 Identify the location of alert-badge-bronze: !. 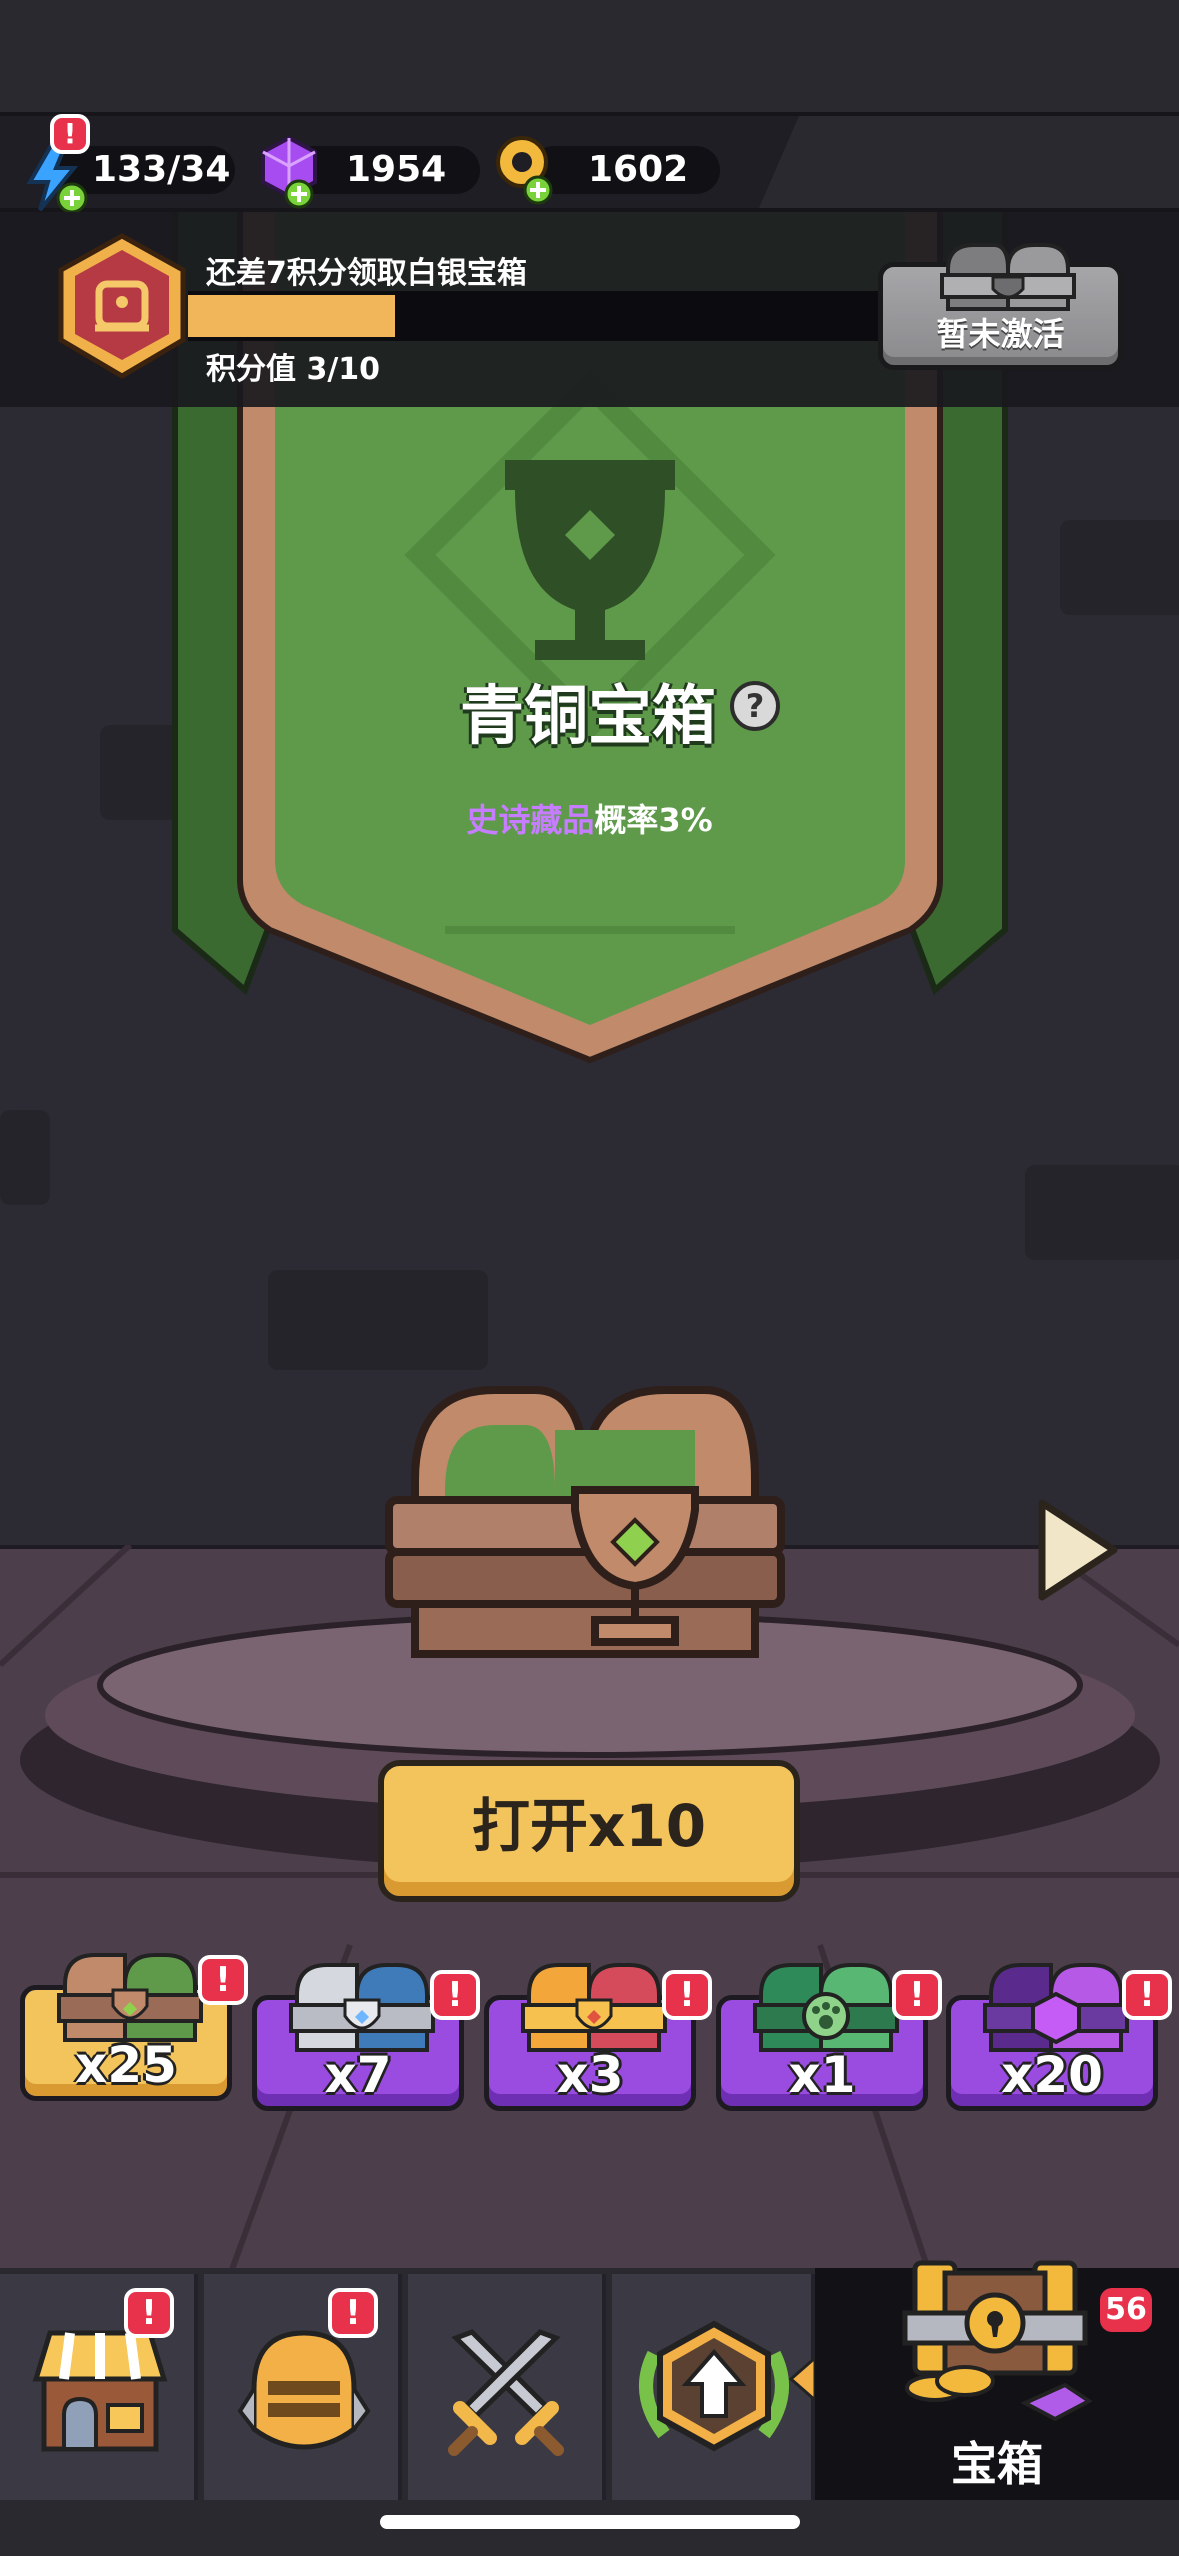
(223, 1980).